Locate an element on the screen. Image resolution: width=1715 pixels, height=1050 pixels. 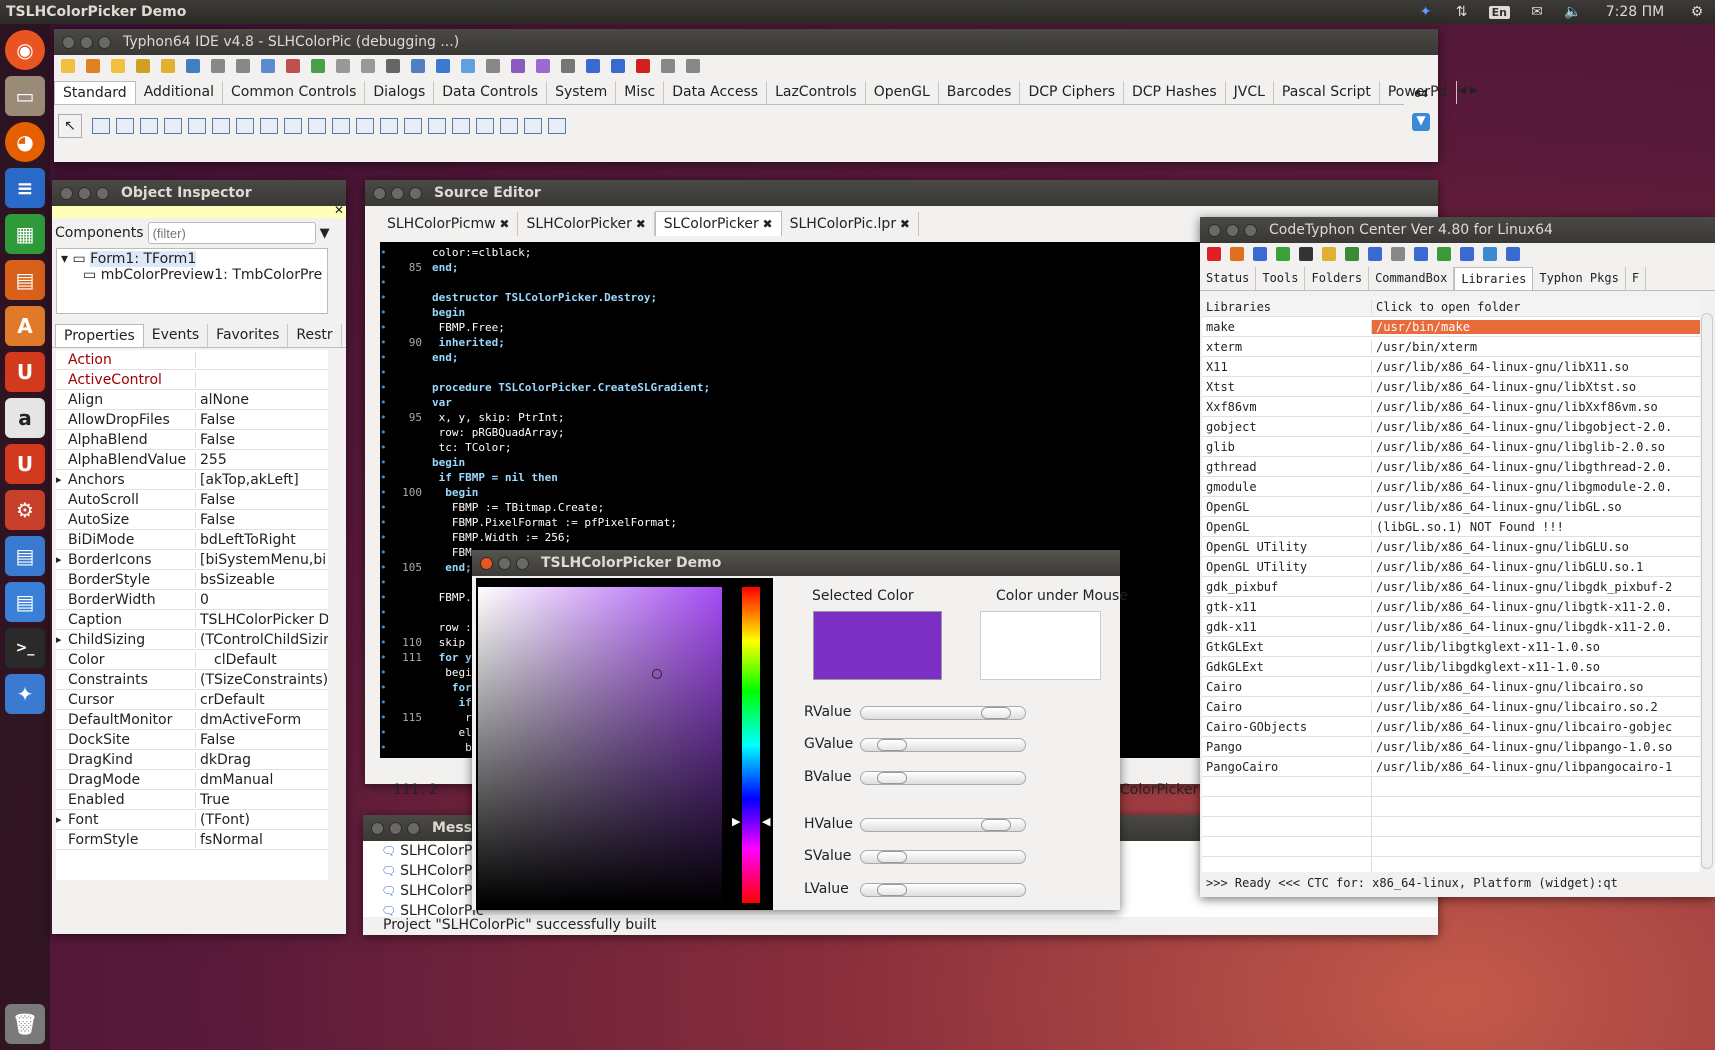
maximize-icon is located at coordinates (102, 193).